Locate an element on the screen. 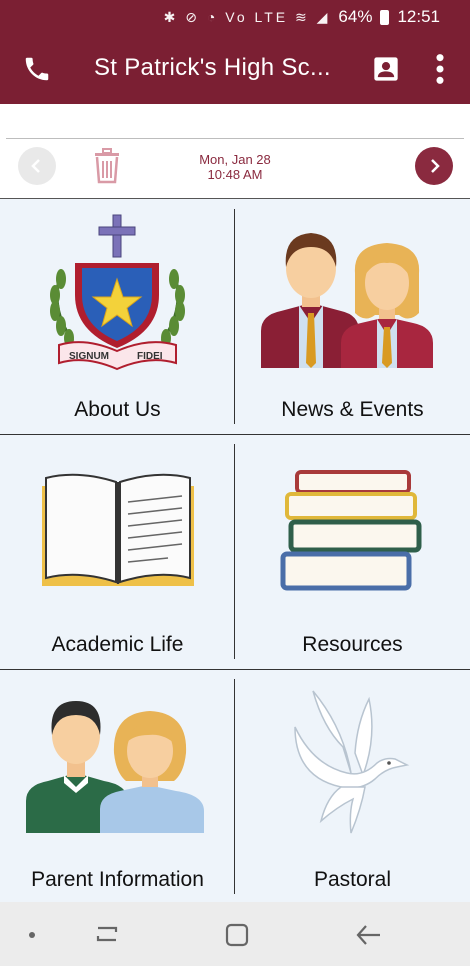  tile-news-events: News & Events is located at coordinates (352, 316).